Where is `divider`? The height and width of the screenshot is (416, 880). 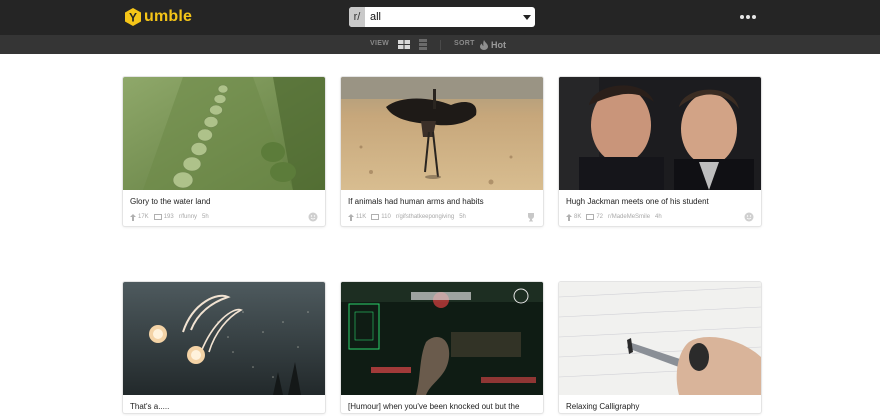
divider is located at coordinates (440, 45).